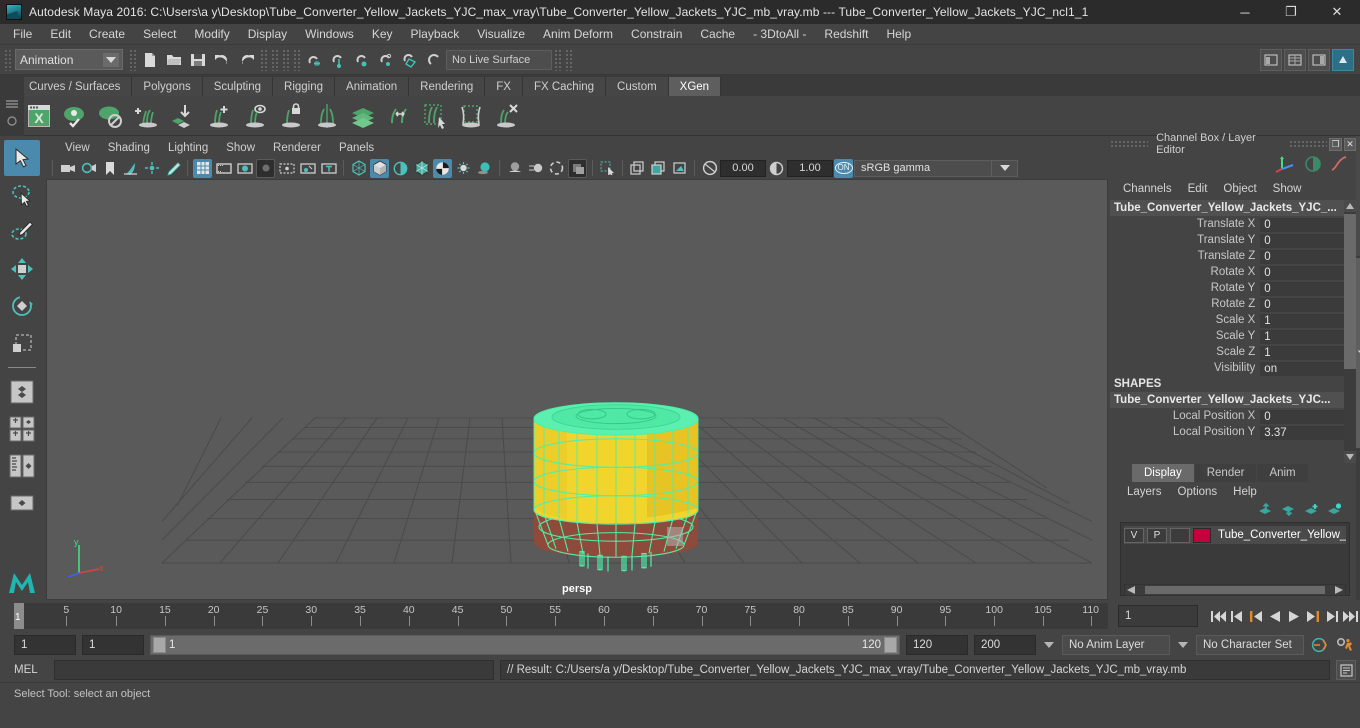 The height and width of the screenshot is (728, 1360). I want to click on menu-display: Display, so click(267, 34).